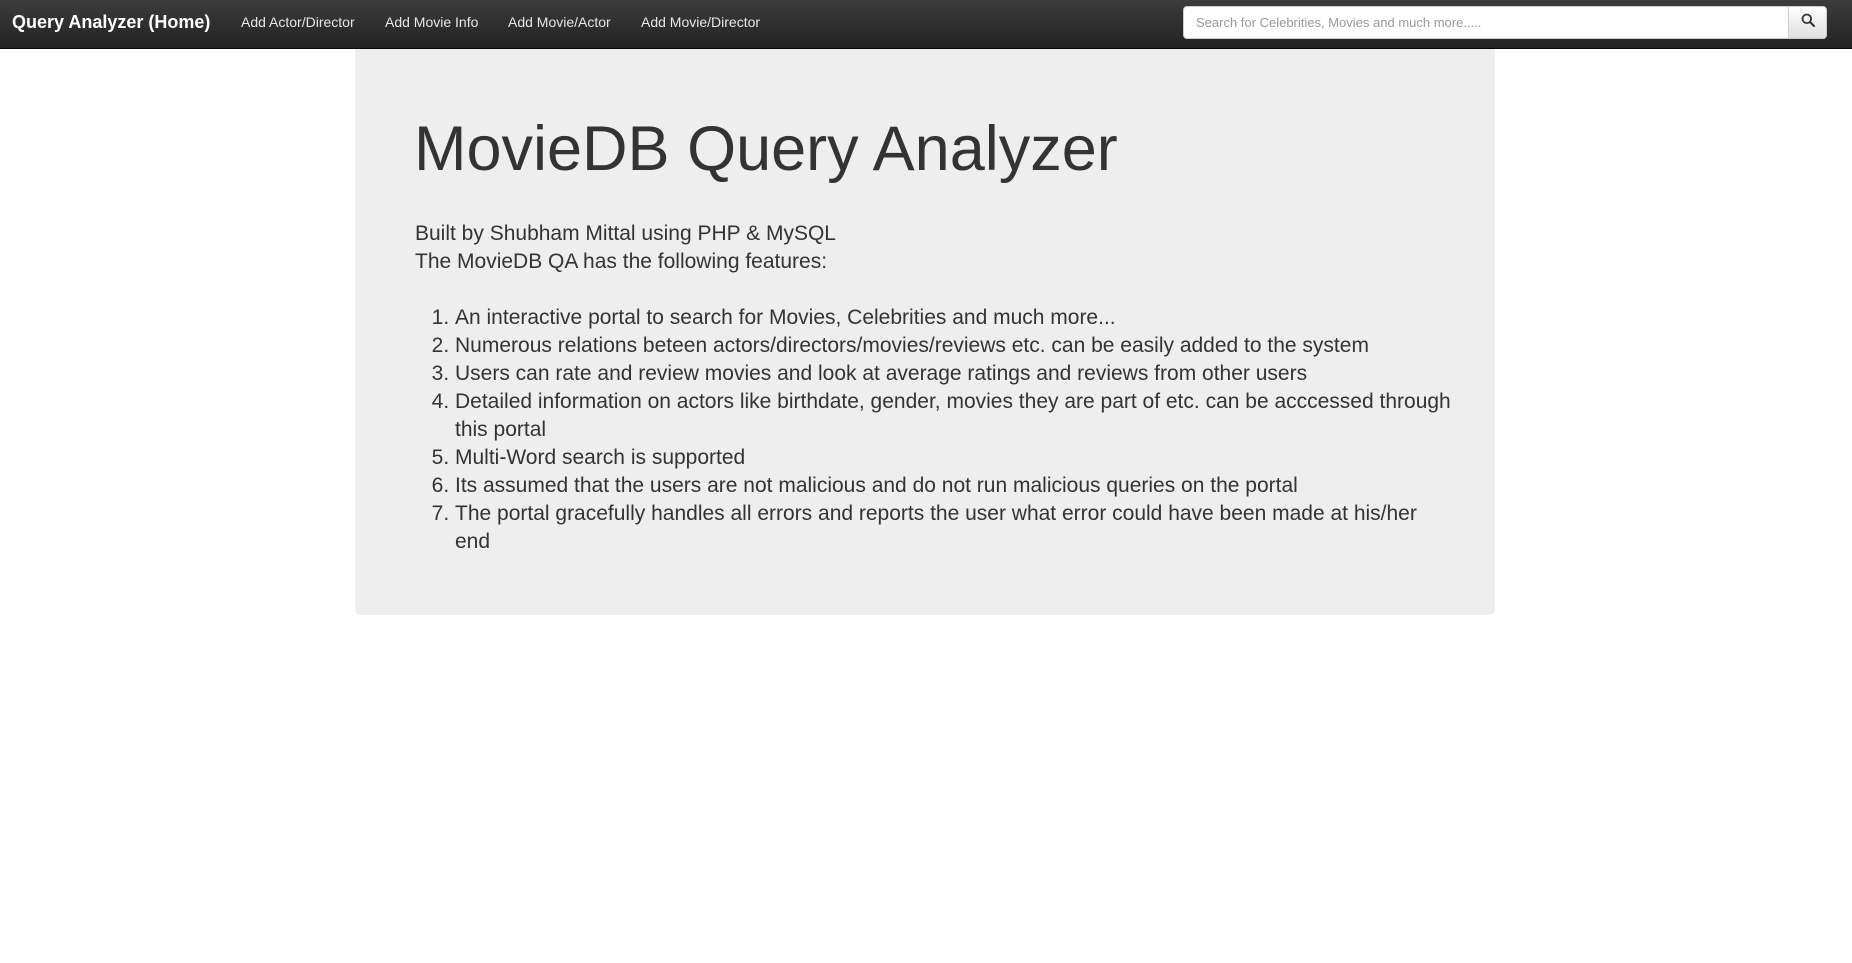  I want to click on brand-home-link: Query Analyzer (Home), so click(111, 22).